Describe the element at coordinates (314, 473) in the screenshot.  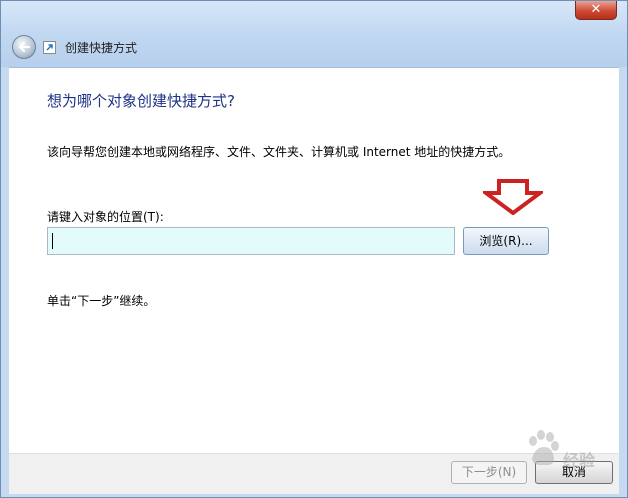
I see `wizard-footer: 下一步(N) 取消` at that location.